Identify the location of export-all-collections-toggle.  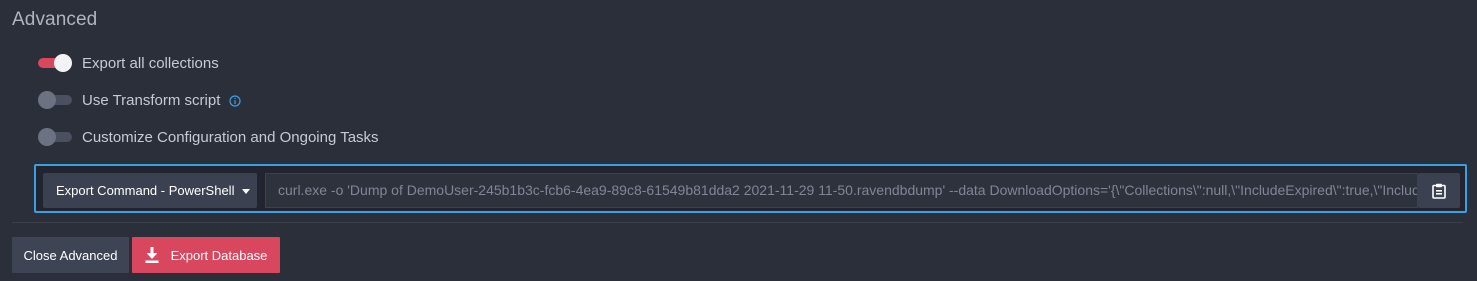
(55, 63).